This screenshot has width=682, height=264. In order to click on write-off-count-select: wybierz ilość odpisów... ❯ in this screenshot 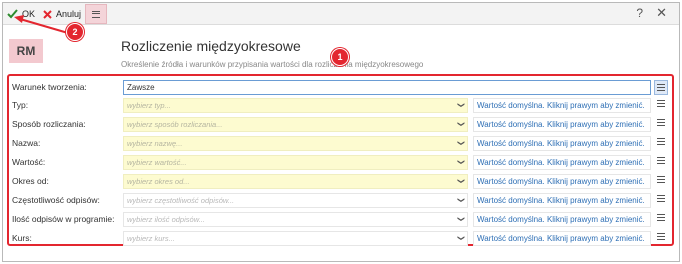, I will do `click(295, 219)`.